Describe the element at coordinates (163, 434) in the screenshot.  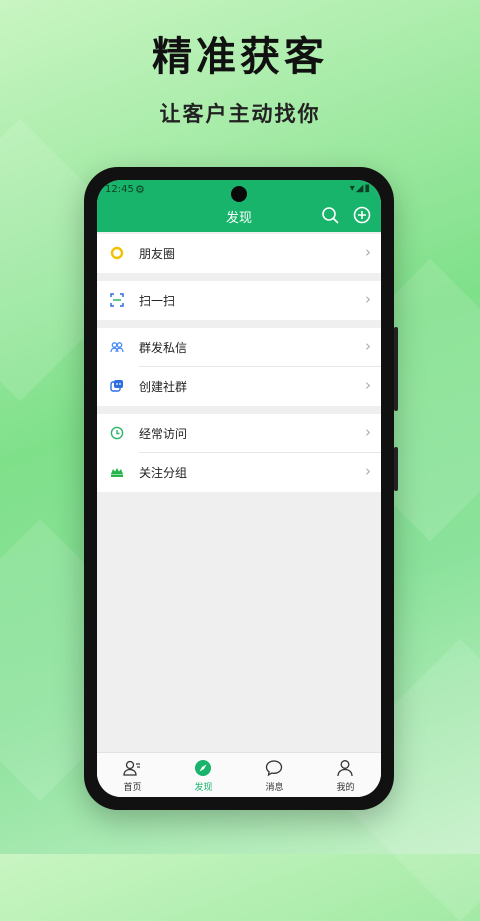
I see `menu-item-label: 经常访问` at that location.